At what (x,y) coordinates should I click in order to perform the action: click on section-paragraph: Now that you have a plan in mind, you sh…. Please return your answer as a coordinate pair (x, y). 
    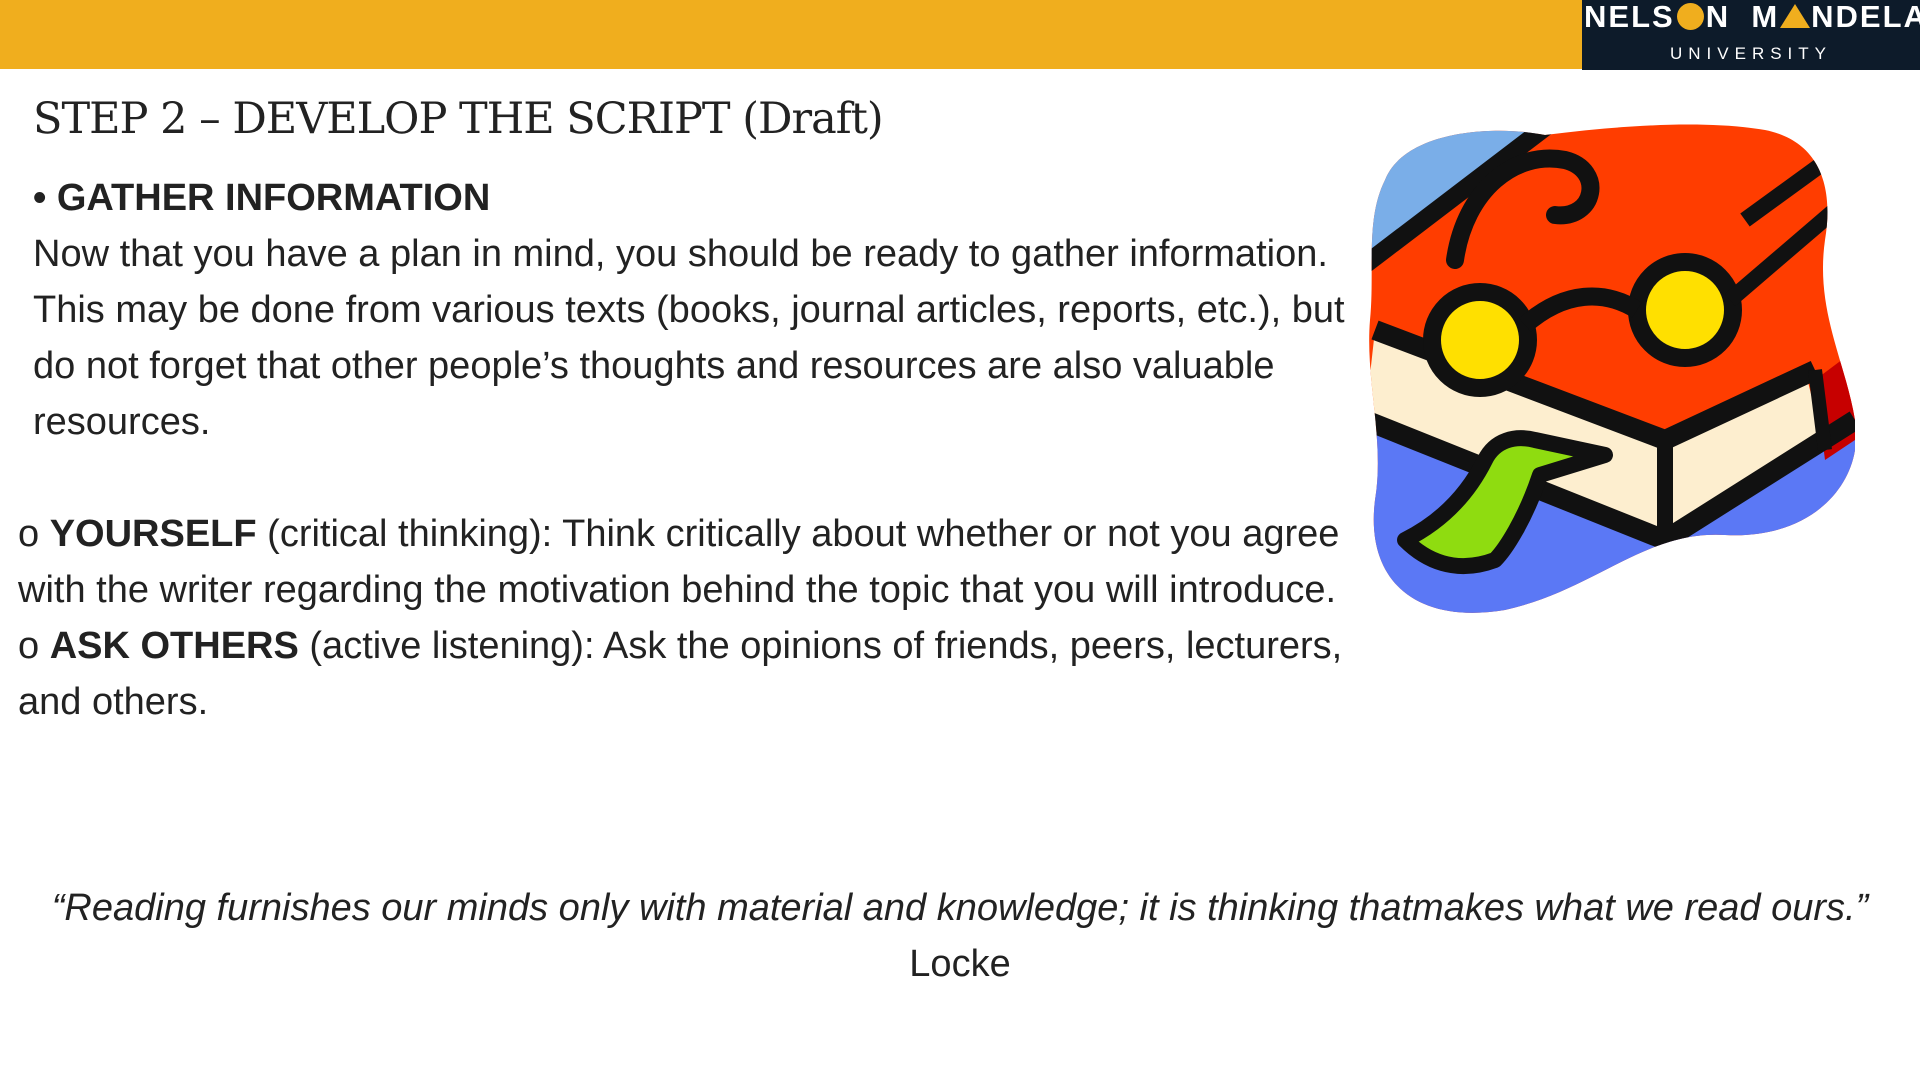
    Looking at the image, I should click on (689, 338).